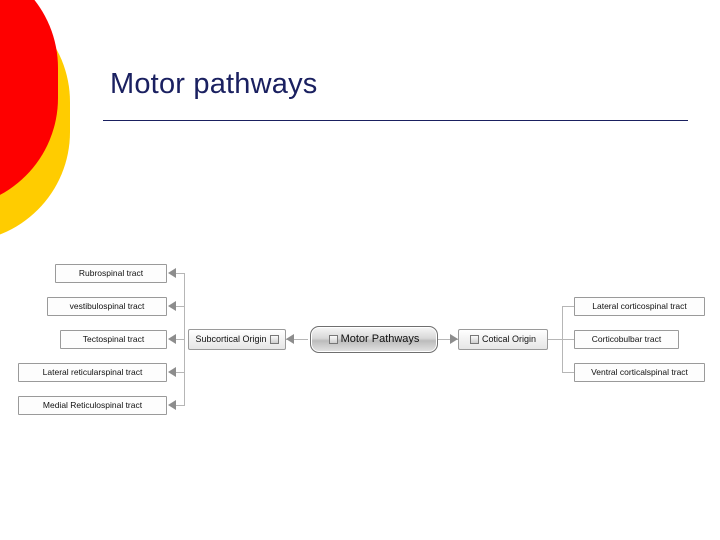 The width and height of the screenshot is (720, 540). What do you see at coordinates (214, 84) in the screenshot?
I see `page-title: Motor pathways` at bounding box center [214, 84].